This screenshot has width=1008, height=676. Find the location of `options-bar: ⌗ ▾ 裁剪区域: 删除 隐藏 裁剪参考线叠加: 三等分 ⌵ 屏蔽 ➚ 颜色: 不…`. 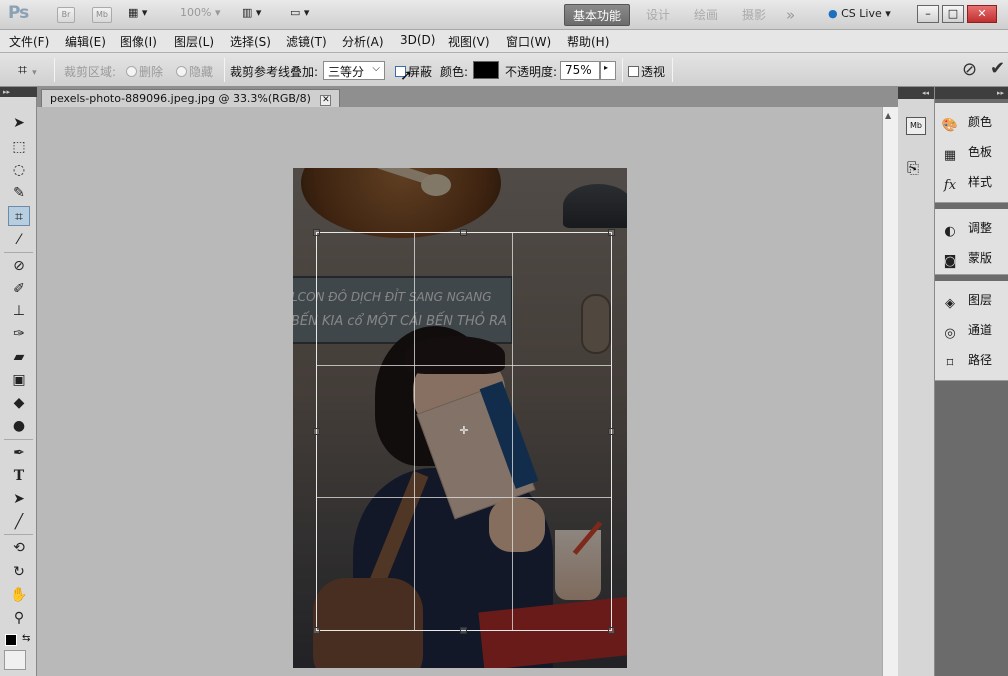

options-bar: ⌗ ▾ 裁剪区域: 删除 隐藏 裁剪参考线叠加: 三等分 ⌵ 屏蔽 ➚ 颜色: 不… is located at coordinates (504, 70).